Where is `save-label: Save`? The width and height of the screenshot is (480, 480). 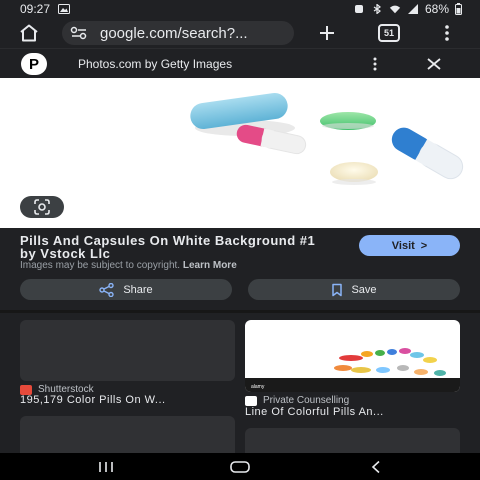 save-label: Save is located at coordinates (364, 289).